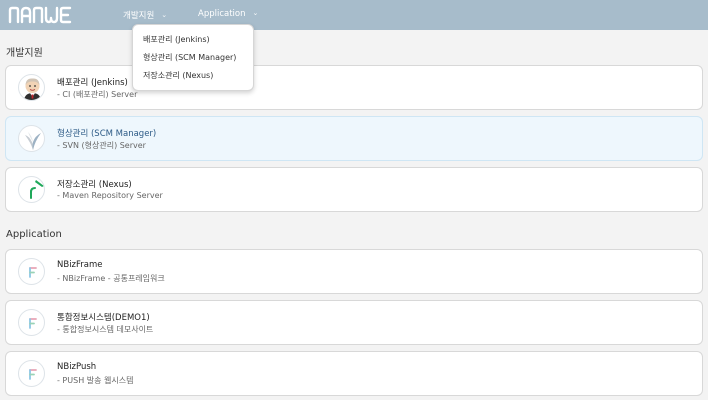 The image size is (708, 400). I want to click on card-description: - PUSH 발송 웹시스템, so click(95, 380).